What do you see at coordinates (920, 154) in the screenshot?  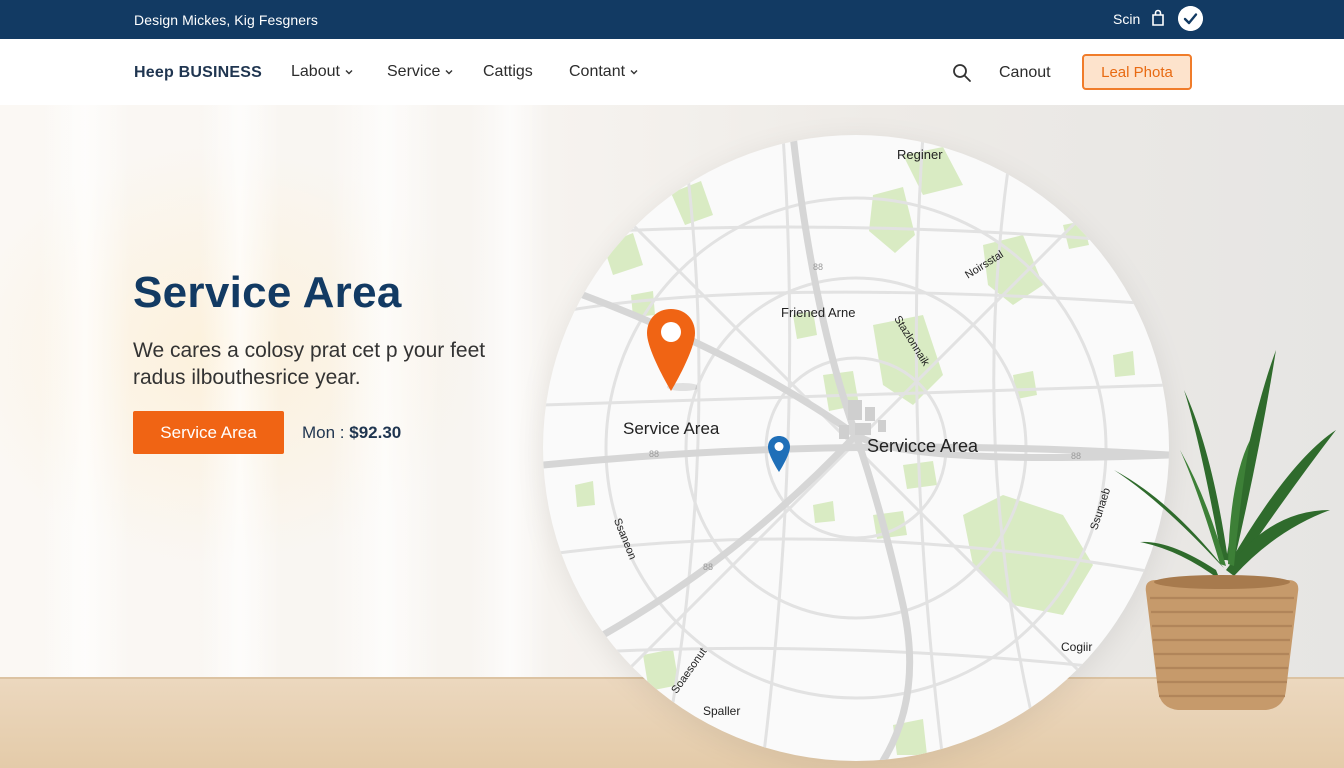 I see `map-label-reginer: Reginer` at bounding box center [920, 154].